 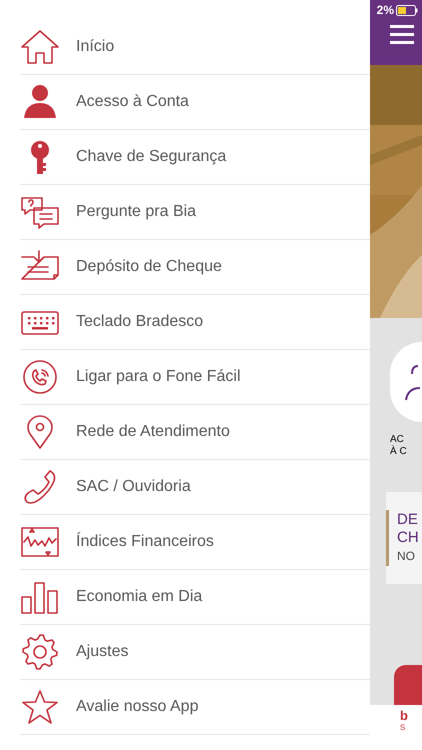 What do you see at coordinates (195, 652) in the screenshot?
I see `menu-item: Ajustes` at bounding box center [195, 652].